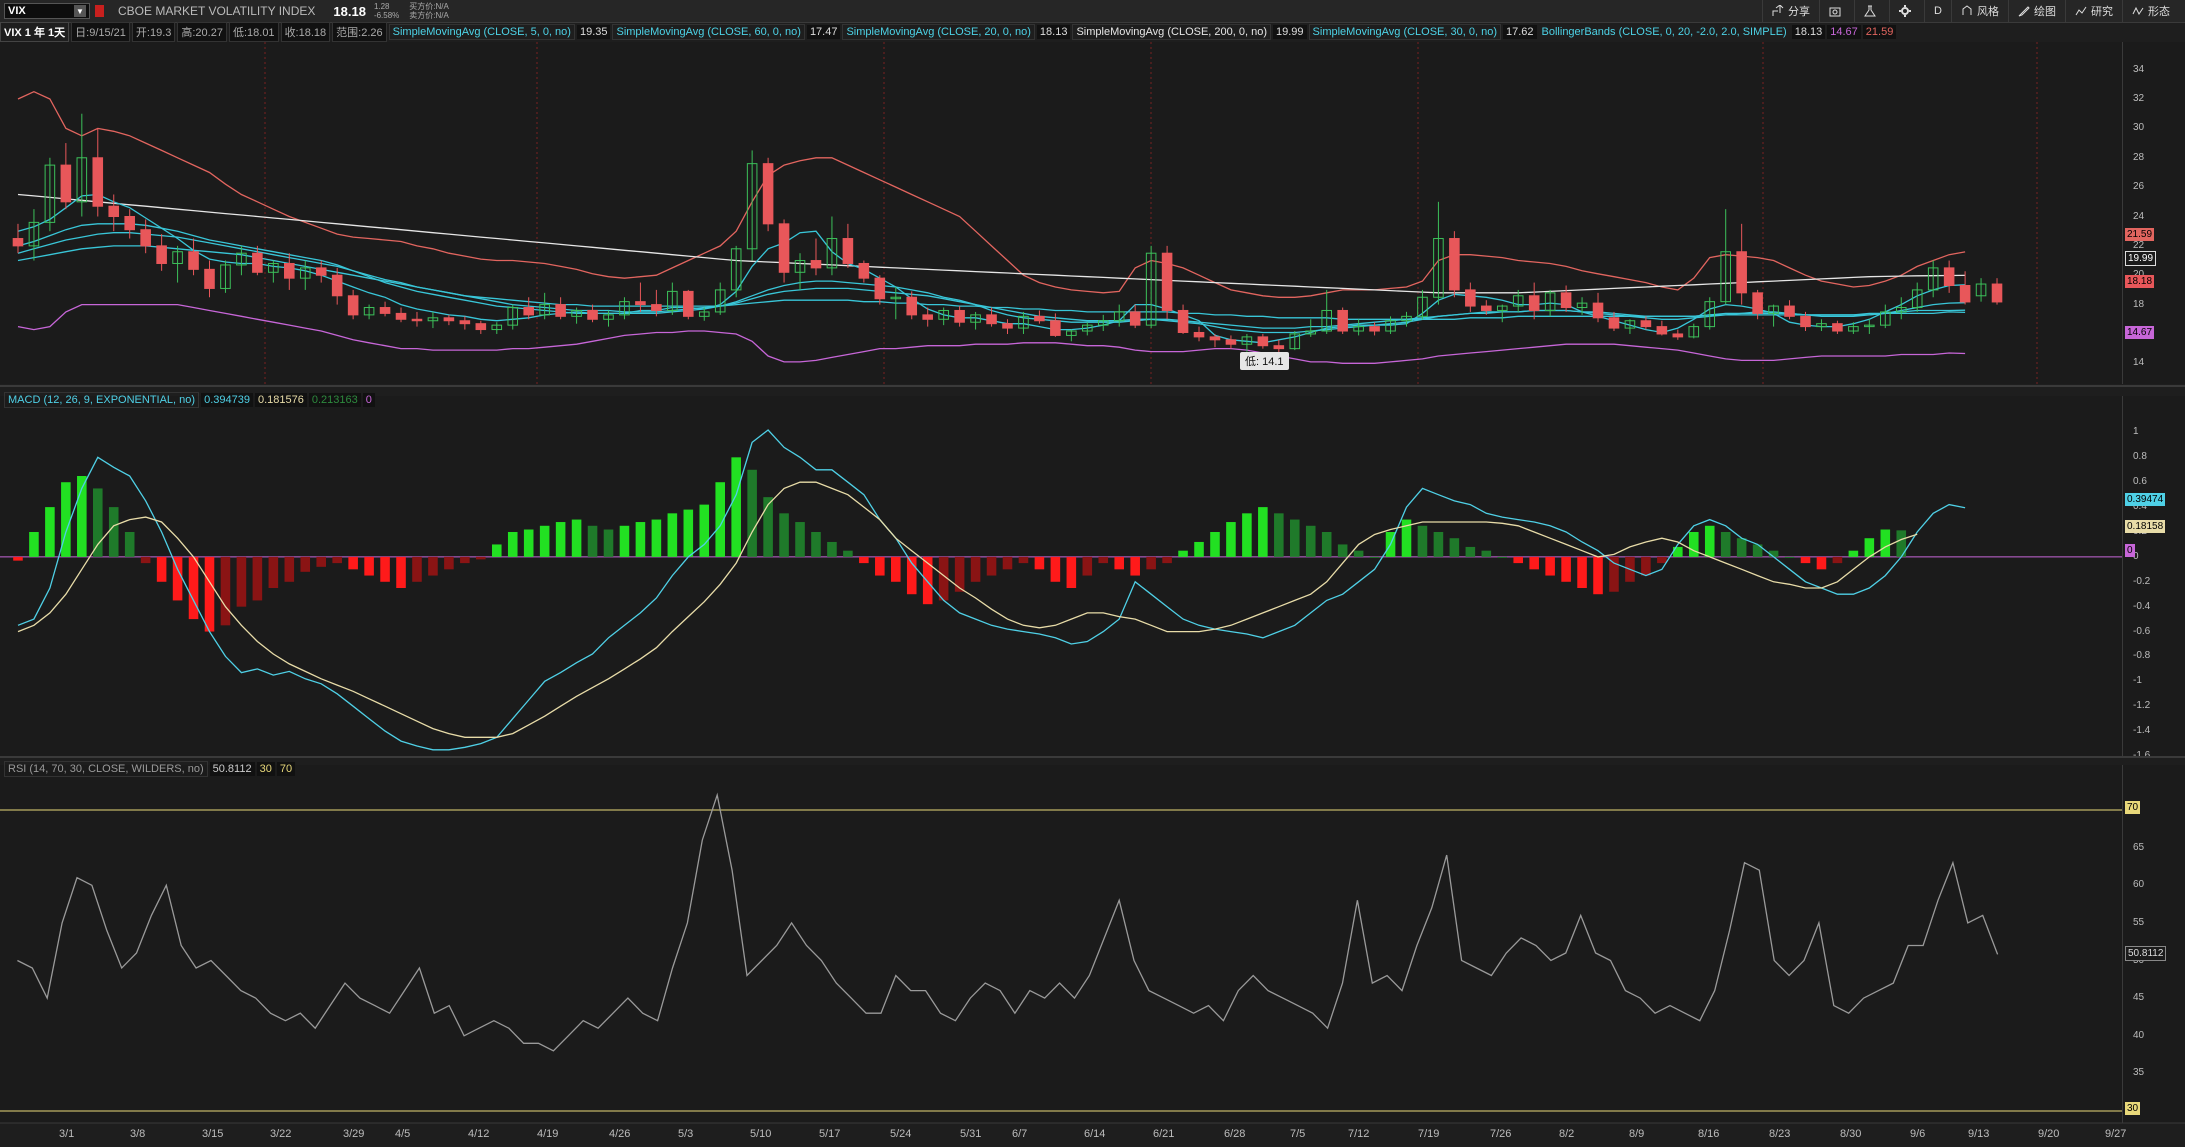 This screenshot has height=1147, width=2185. What do you see at coordinates (281, 1134) in the screenshot?
I see `date-tick-label: 3/22` at bounding box center [281, 1134].